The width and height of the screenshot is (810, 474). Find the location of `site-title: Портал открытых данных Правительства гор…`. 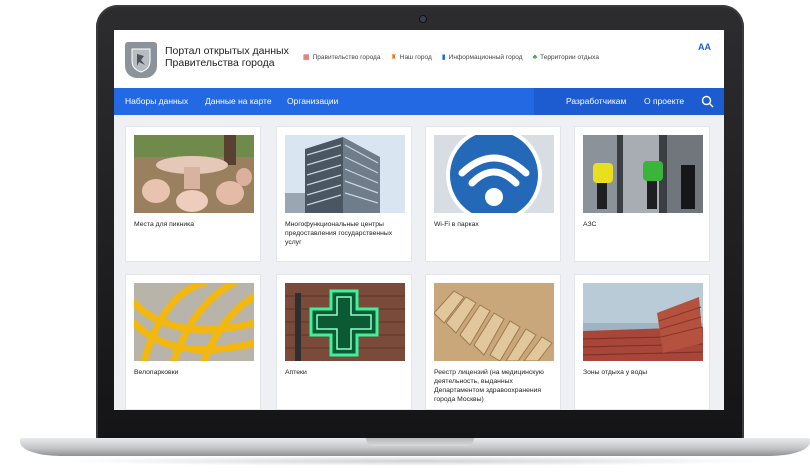

site-title: Портал открытых данных Правительства гор… is located at coordinates (230, 57).